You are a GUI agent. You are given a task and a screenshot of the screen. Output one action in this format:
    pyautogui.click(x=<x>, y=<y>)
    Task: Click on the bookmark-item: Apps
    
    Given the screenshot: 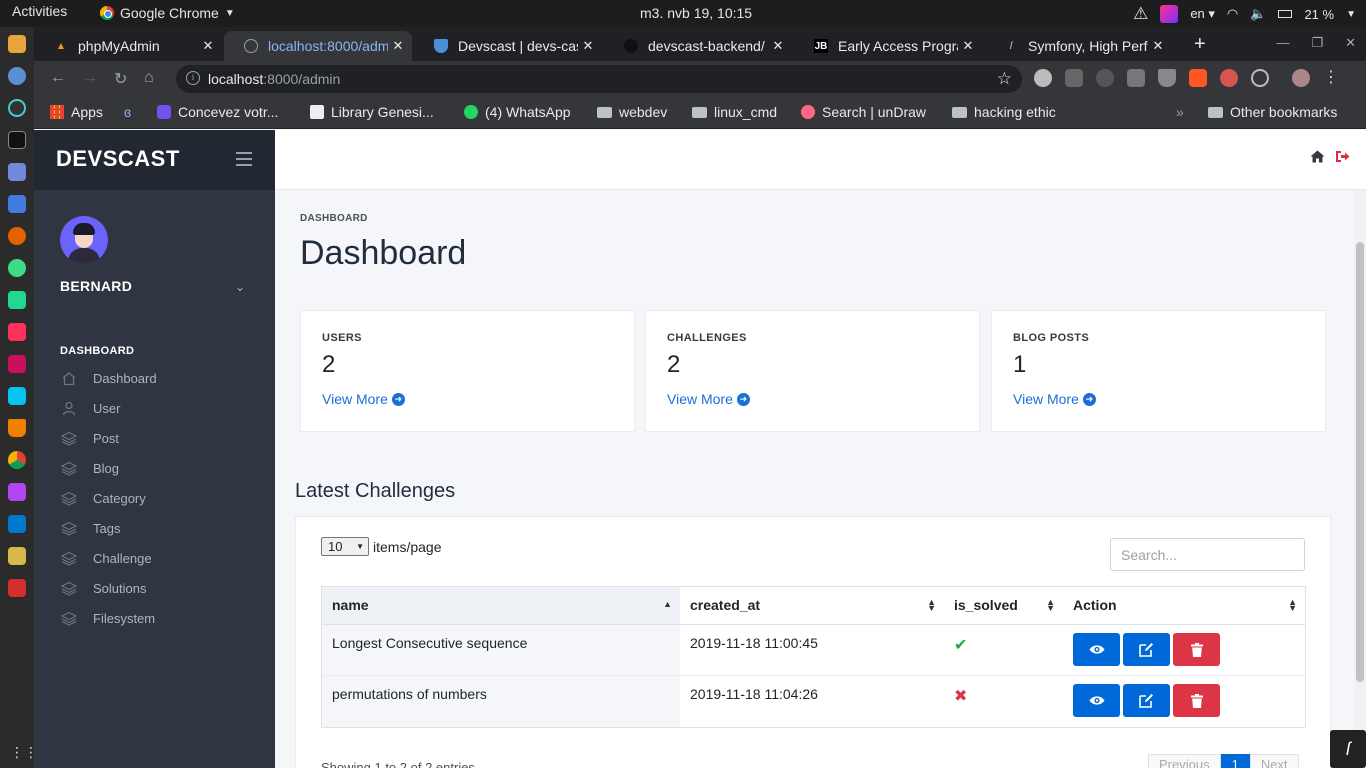 What is the action you would take?
    pyautogui.click(x=76, y=112)
    